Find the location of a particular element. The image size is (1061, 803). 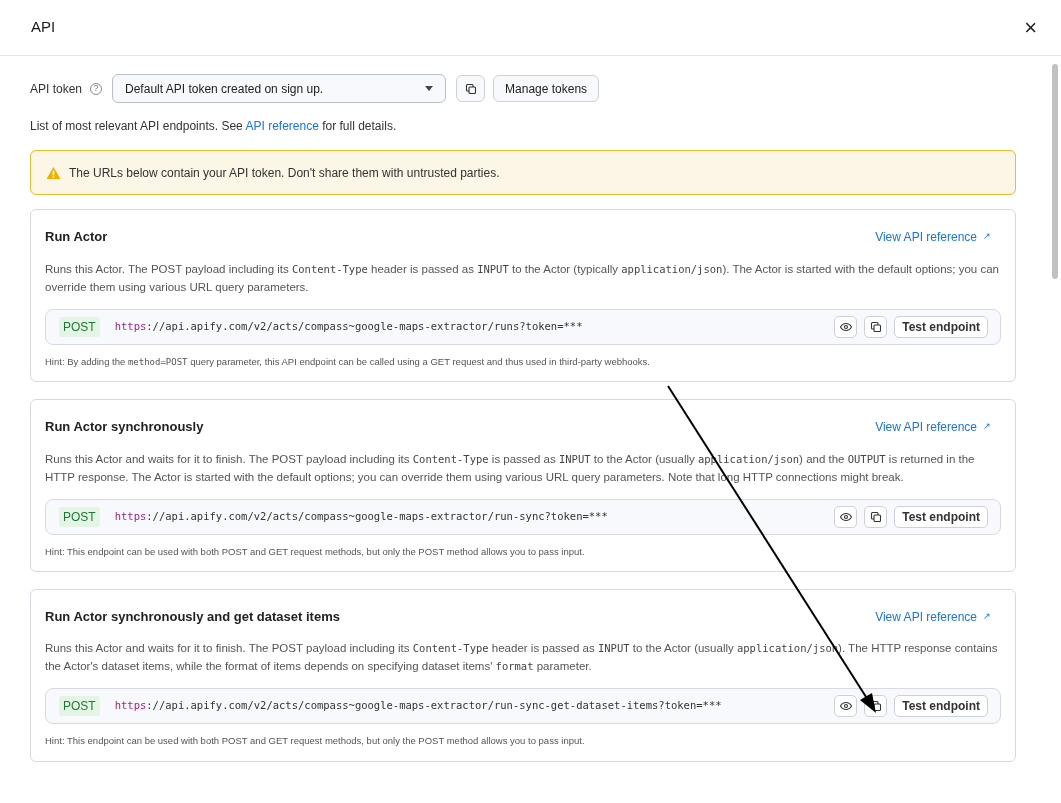

intro-text: List of most relevant API endpoints. See API reference for full details. is located at coordinates (214, 126).